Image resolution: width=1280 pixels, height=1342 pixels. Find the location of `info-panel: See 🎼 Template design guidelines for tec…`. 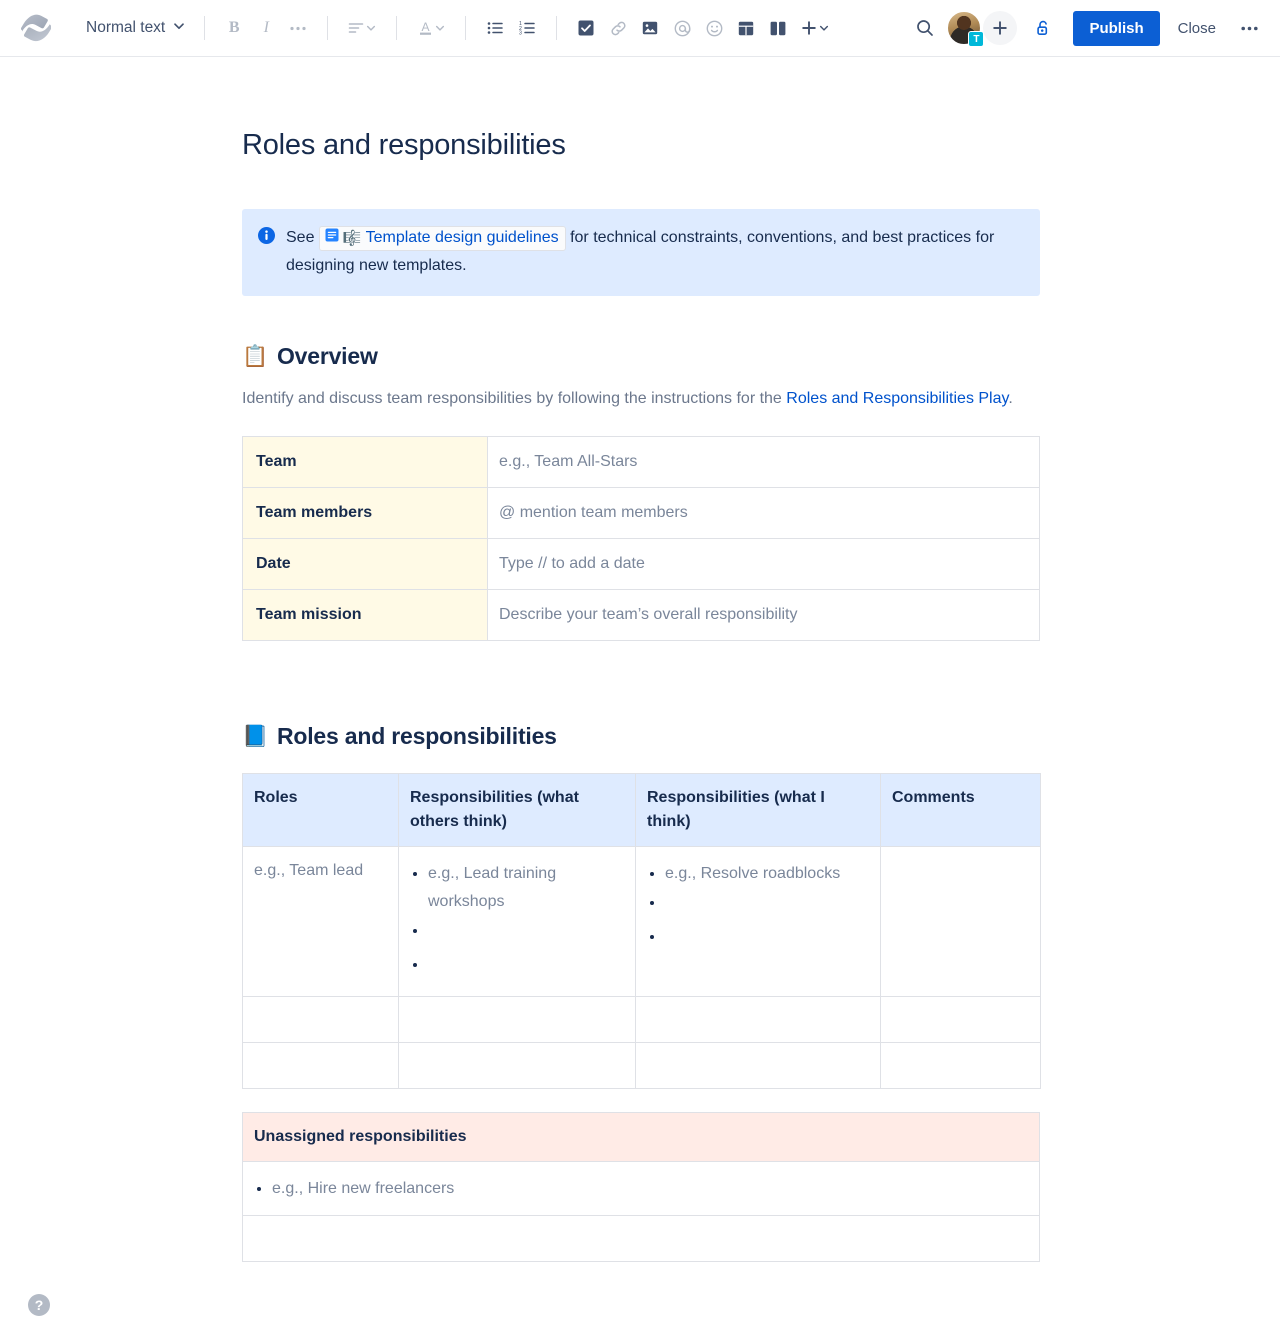

info-panel: See 🎼 Template design guidelines for tec… is located at coordinates (641, 252).